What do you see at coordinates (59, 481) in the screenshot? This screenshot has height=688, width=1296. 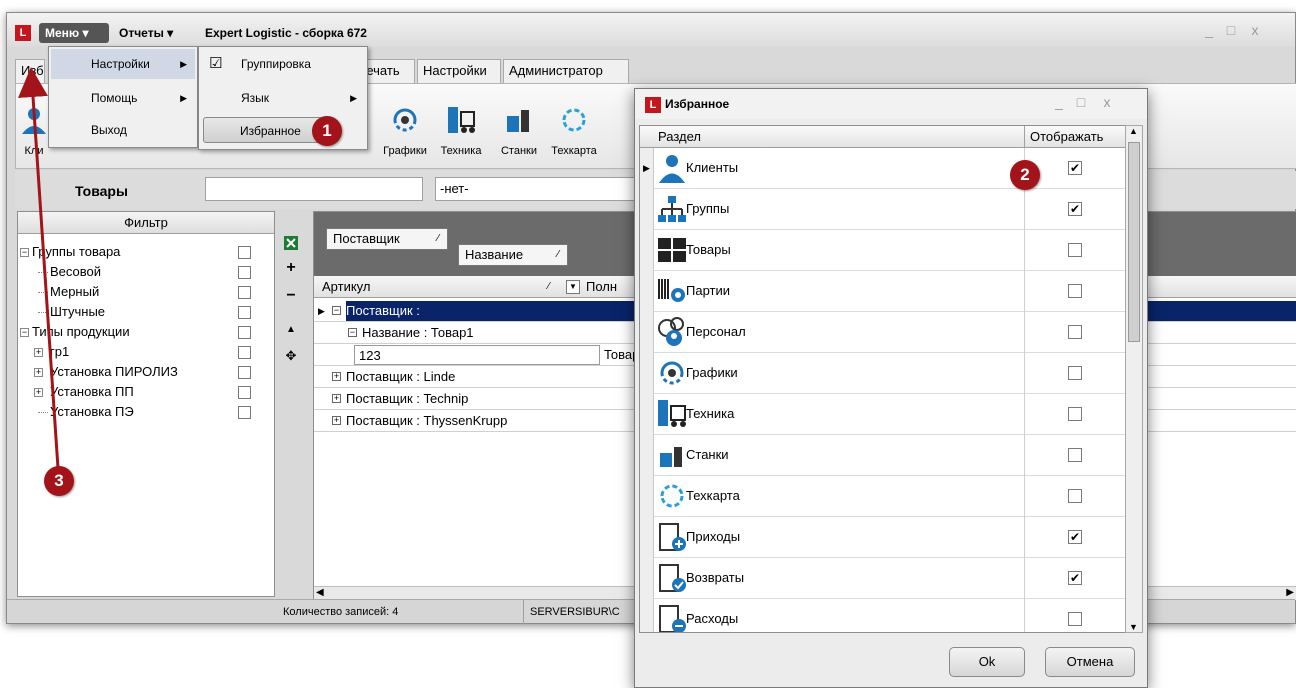 I see `step-badge-3: 3` at bounding box center [59, 481].